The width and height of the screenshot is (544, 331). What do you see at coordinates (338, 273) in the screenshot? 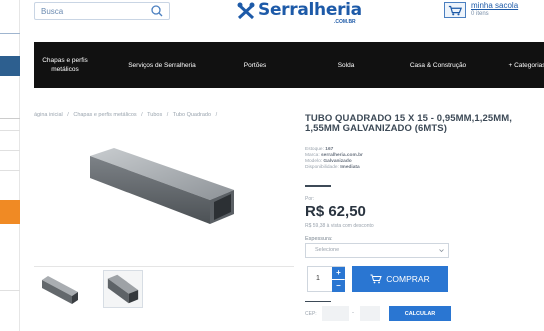
I see `quantity-increase-button` at bounding box center [338, 273].